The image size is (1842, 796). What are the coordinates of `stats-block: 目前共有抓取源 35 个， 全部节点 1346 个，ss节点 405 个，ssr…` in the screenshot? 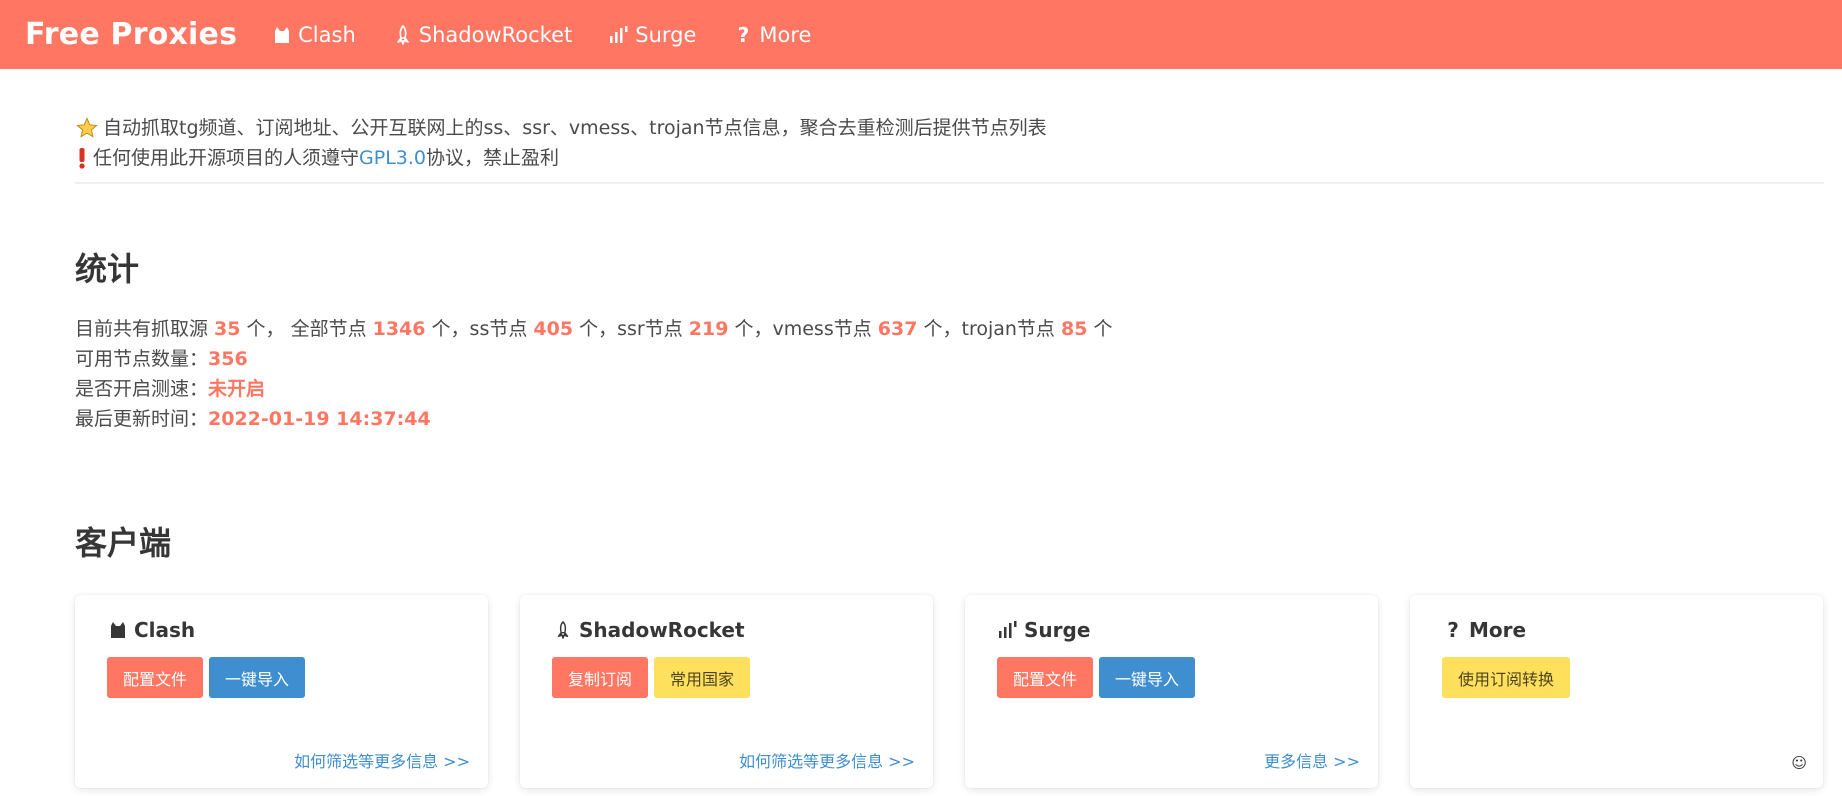 It's located at (949, 374).